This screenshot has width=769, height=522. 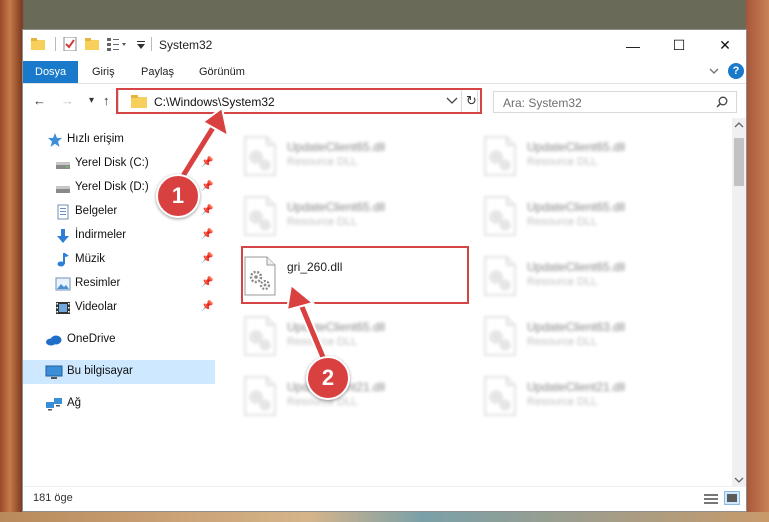 What do you see at coordinates (252, 235) in the screenshot?
I see `annotation-arrows` at bounding box center [252, 235].